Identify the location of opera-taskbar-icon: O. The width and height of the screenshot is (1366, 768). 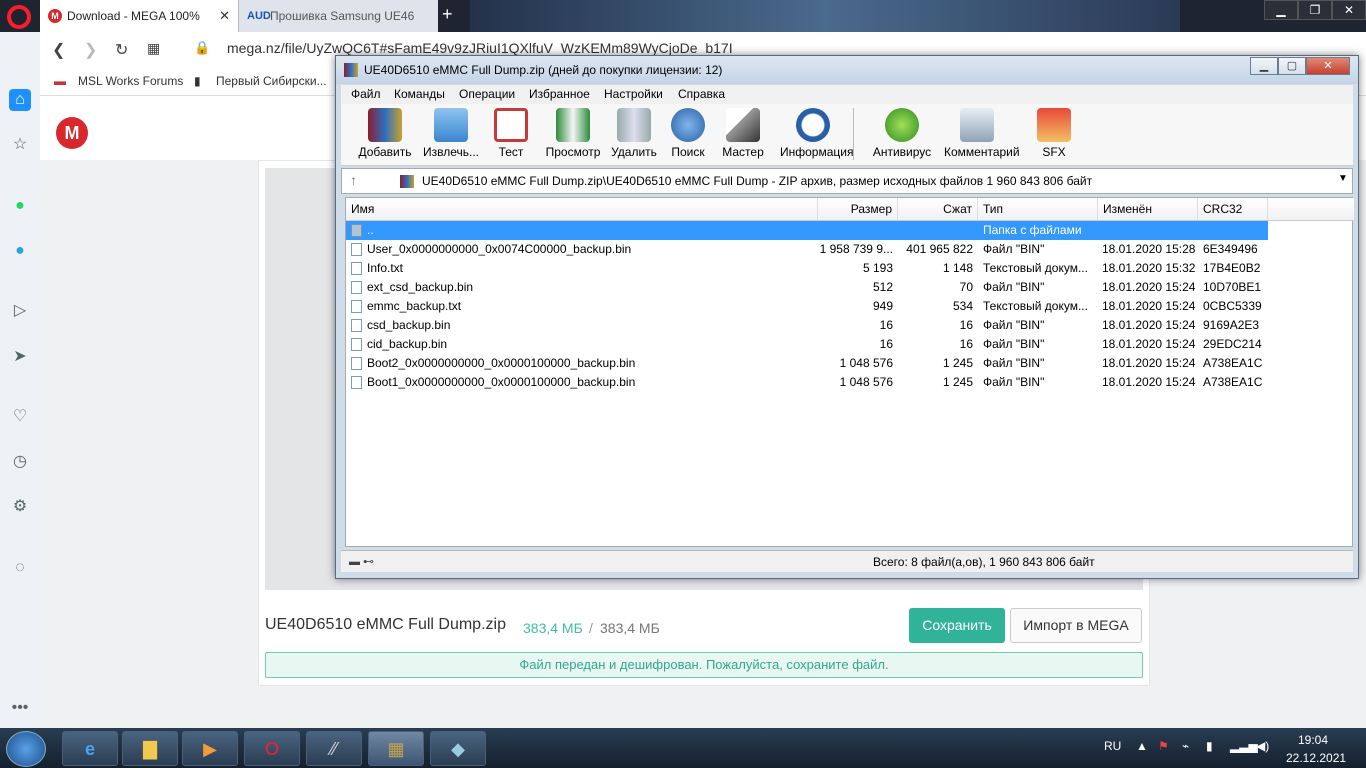
(272, 748).